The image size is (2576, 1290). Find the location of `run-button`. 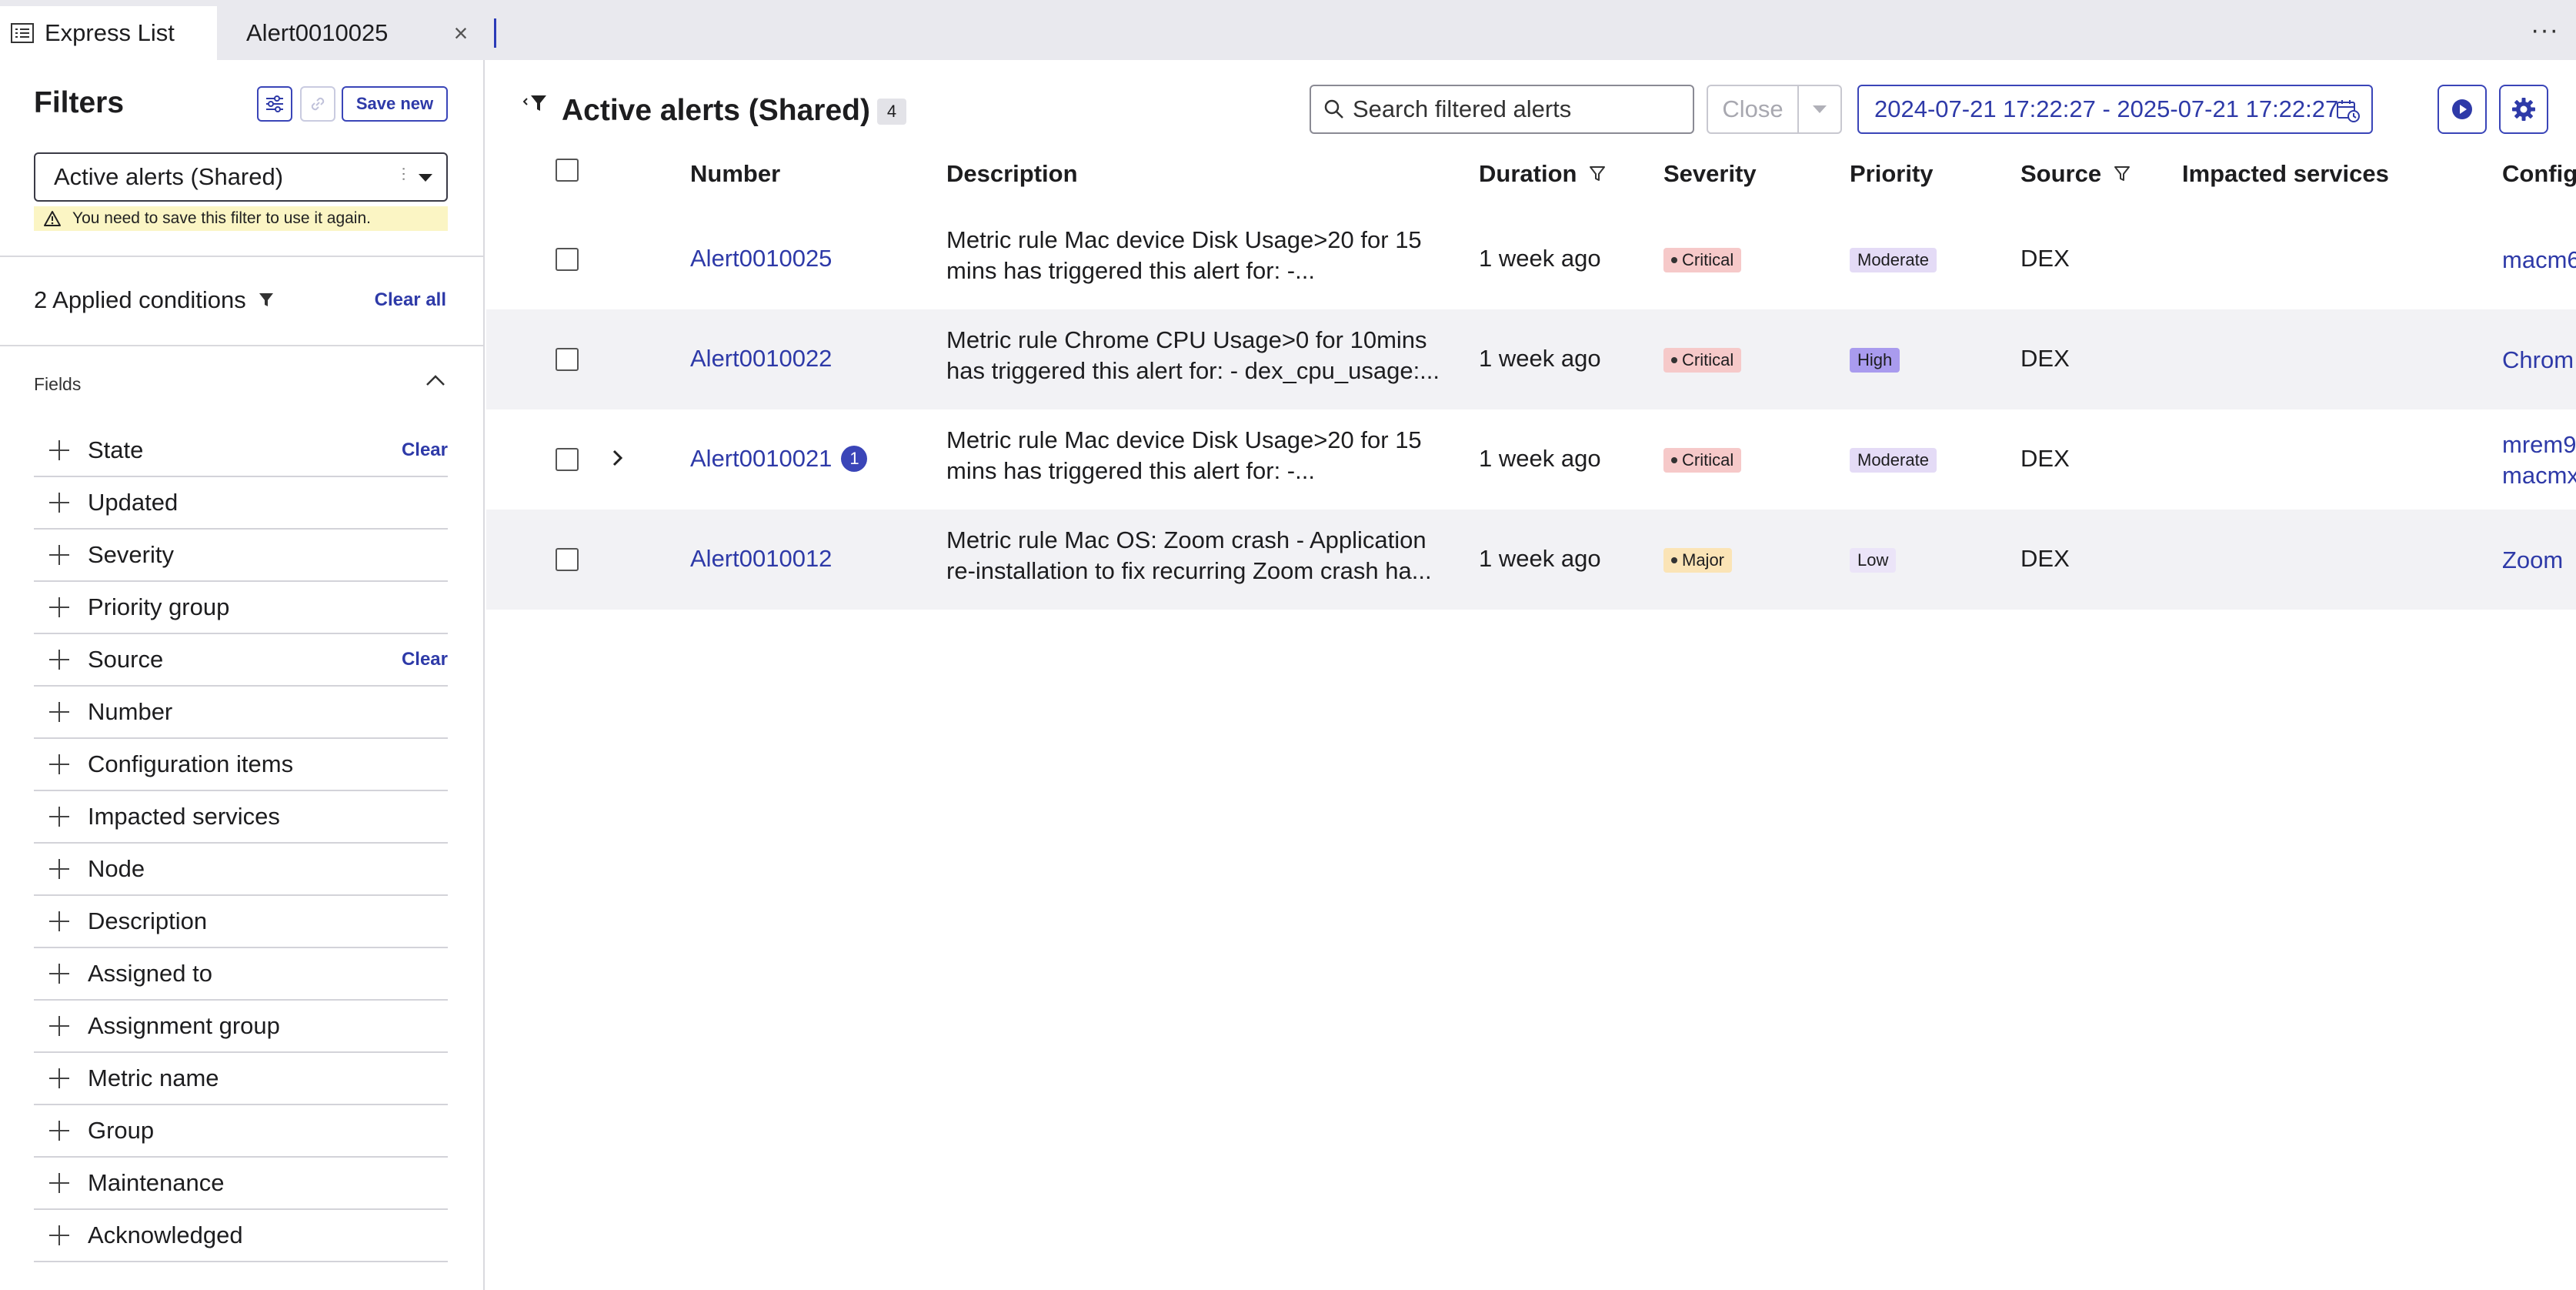

run-button is located at coordinates (2463, 109).